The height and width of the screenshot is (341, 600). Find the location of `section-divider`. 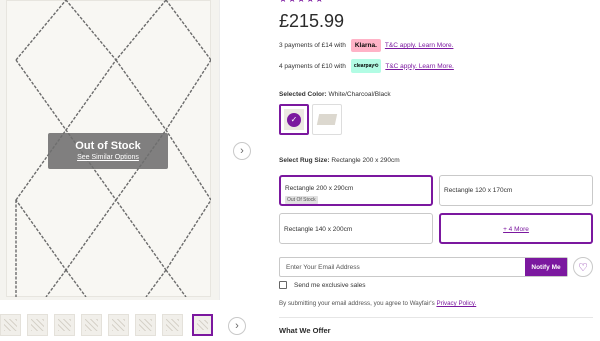

section-divider is located at coordinates (436, 317).